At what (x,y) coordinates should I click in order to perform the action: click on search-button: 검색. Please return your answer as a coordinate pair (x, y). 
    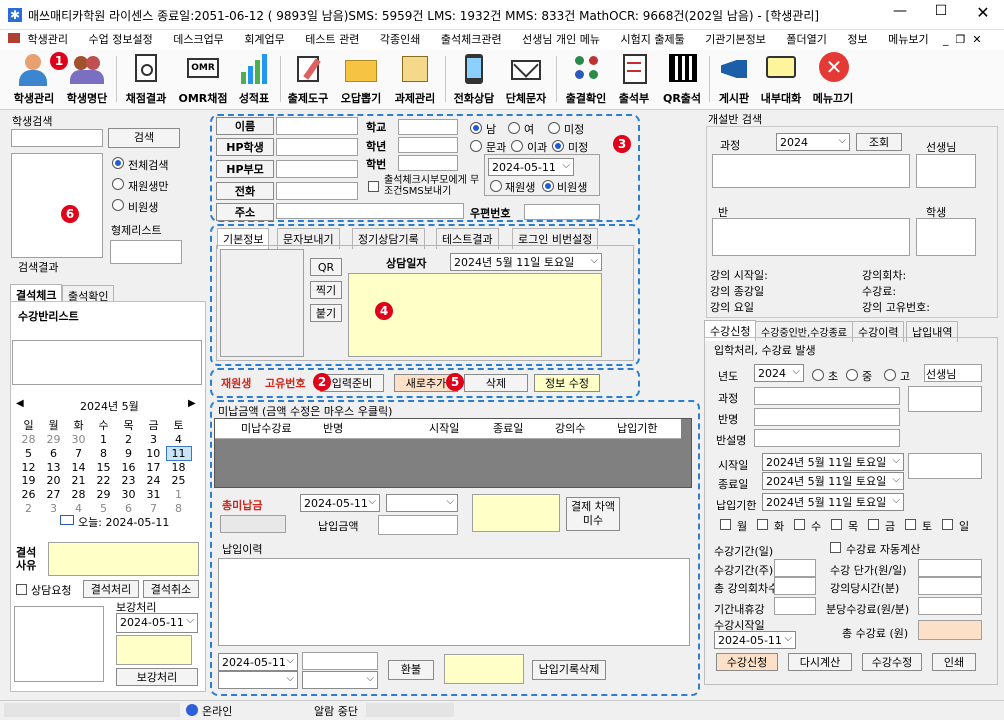
    Looking at the image, I should click on (144, 138).